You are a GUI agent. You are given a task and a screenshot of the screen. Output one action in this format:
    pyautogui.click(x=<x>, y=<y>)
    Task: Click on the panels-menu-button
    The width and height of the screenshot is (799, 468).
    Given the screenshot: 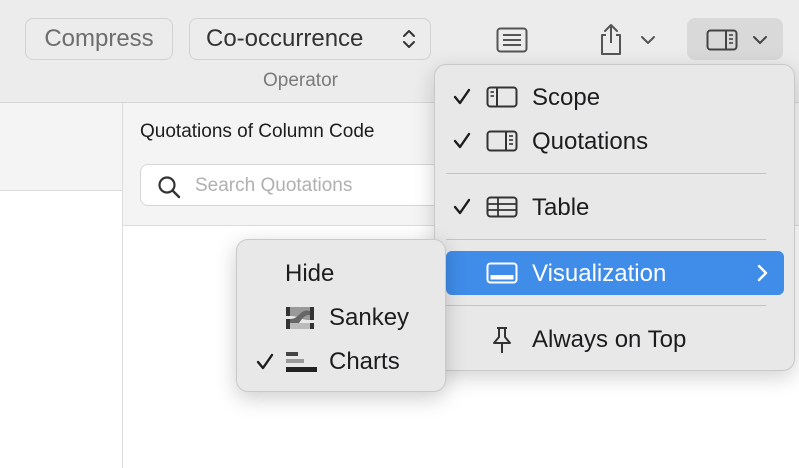 What is the action you would take?
    pyautogui.click(x=735, y=39)
    